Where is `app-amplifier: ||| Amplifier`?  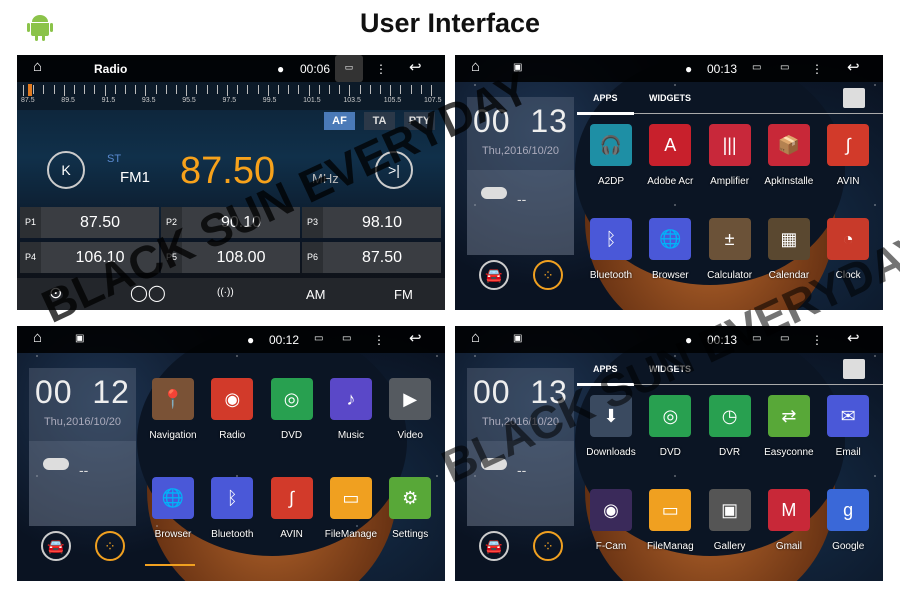 app-amplifier: ||| Amplifier is located at coordinates (730, 155).